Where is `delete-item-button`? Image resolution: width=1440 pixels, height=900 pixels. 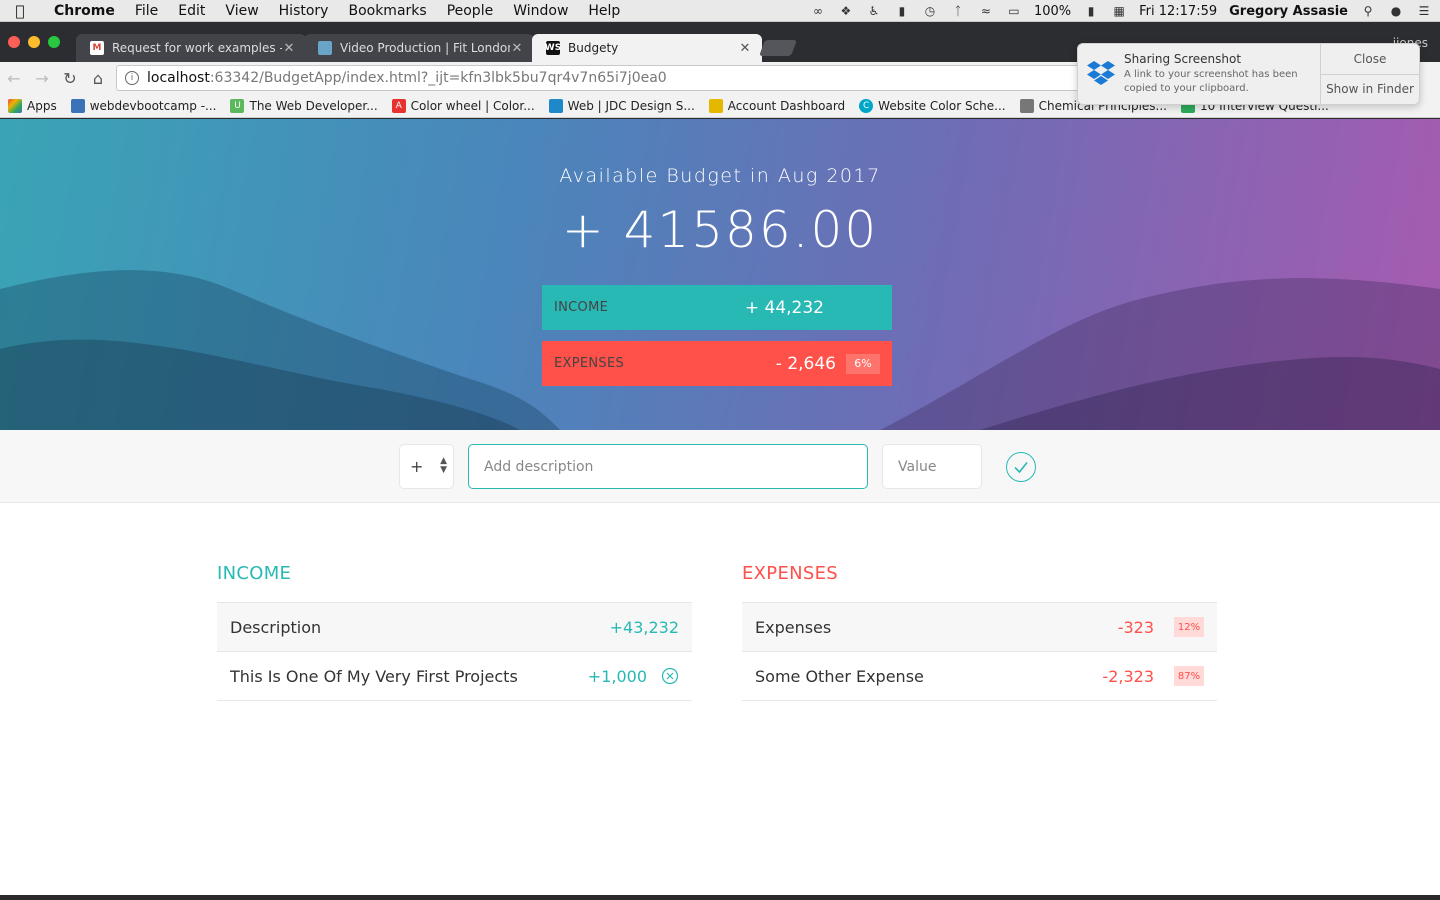 delete-item-button is located at coordinates (668, 676).